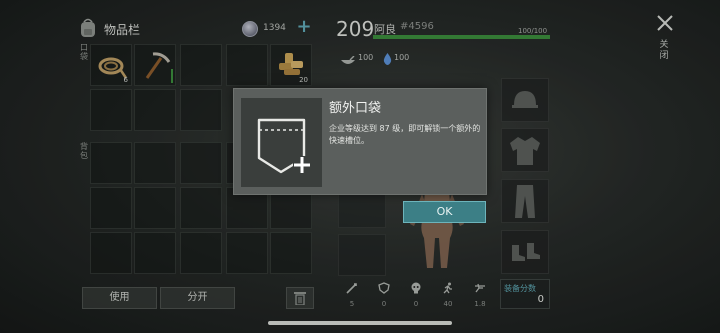 This screenshot has width=720, height=333. I want to click on dialog-message: 企业等级达到 87 级，即可解锁一个额外的快速槽位。, so click(405, 134).